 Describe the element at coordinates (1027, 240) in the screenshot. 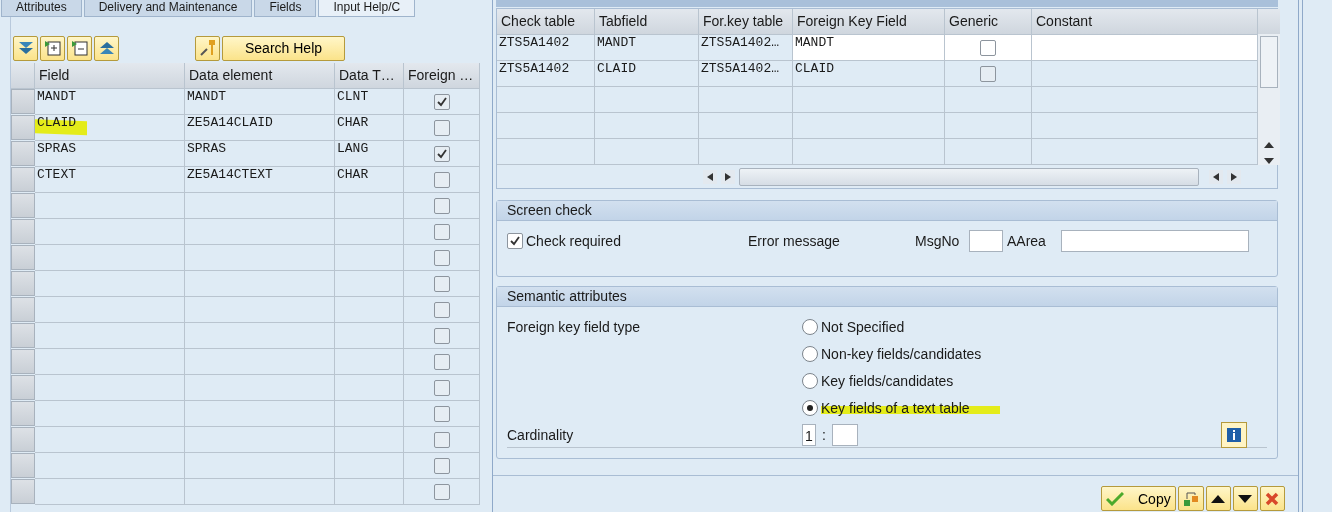

I see `field-label: AArea` at that location.